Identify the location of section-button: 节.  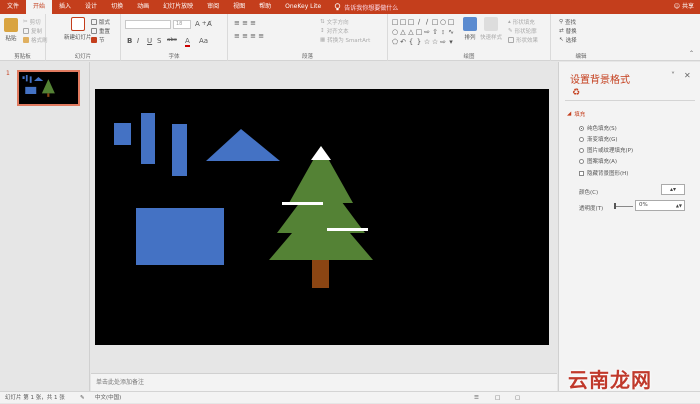
(98, 40).